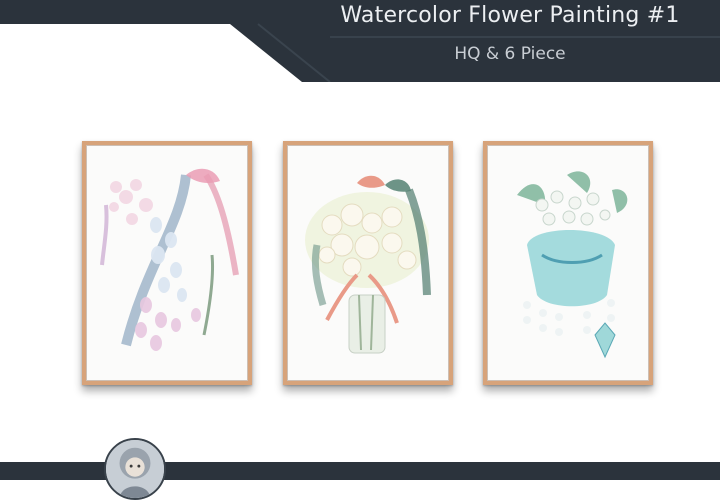 This screenshot has height=500, width=720. I want to click on flower-bouquet-painting, so click(368, 264).